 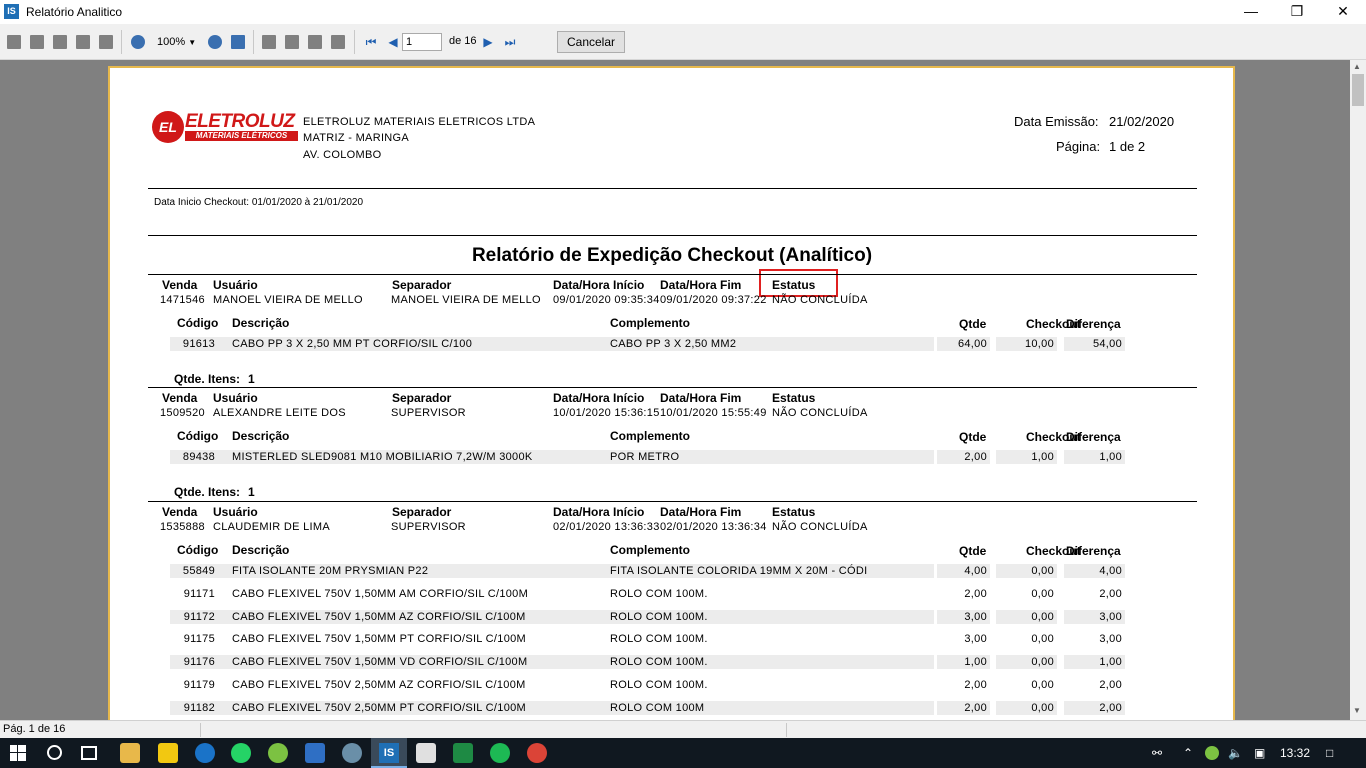 What do you see at coordinates (215, 42) in the screenshot?
I see `zoom-out-icon` at bounding box center [215, 42].